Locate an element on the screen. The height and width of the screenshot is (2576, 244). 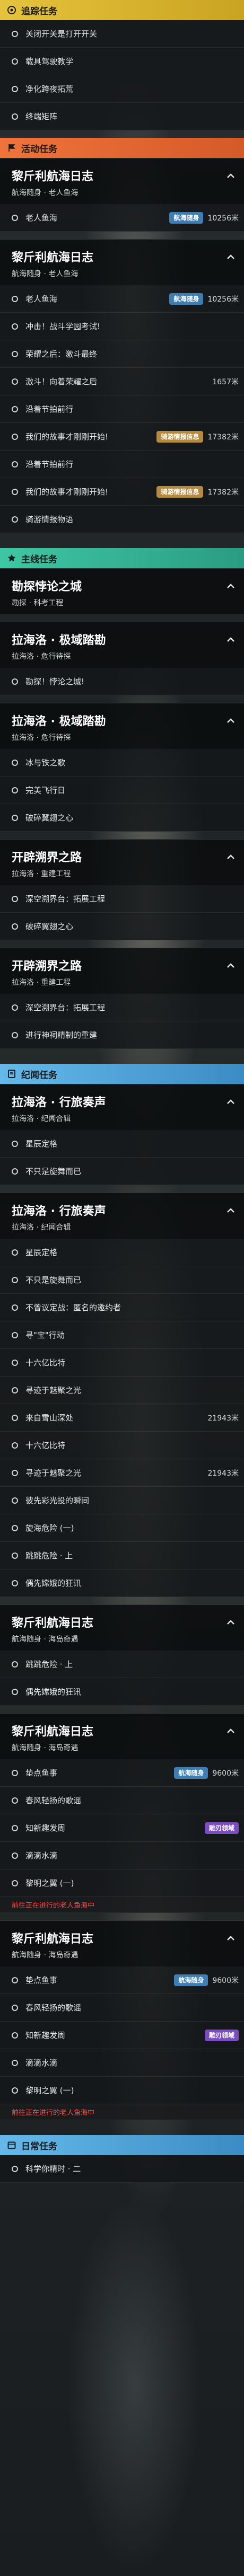
quest-label: 十六亿比特 is located at coordinates (46, 1445).